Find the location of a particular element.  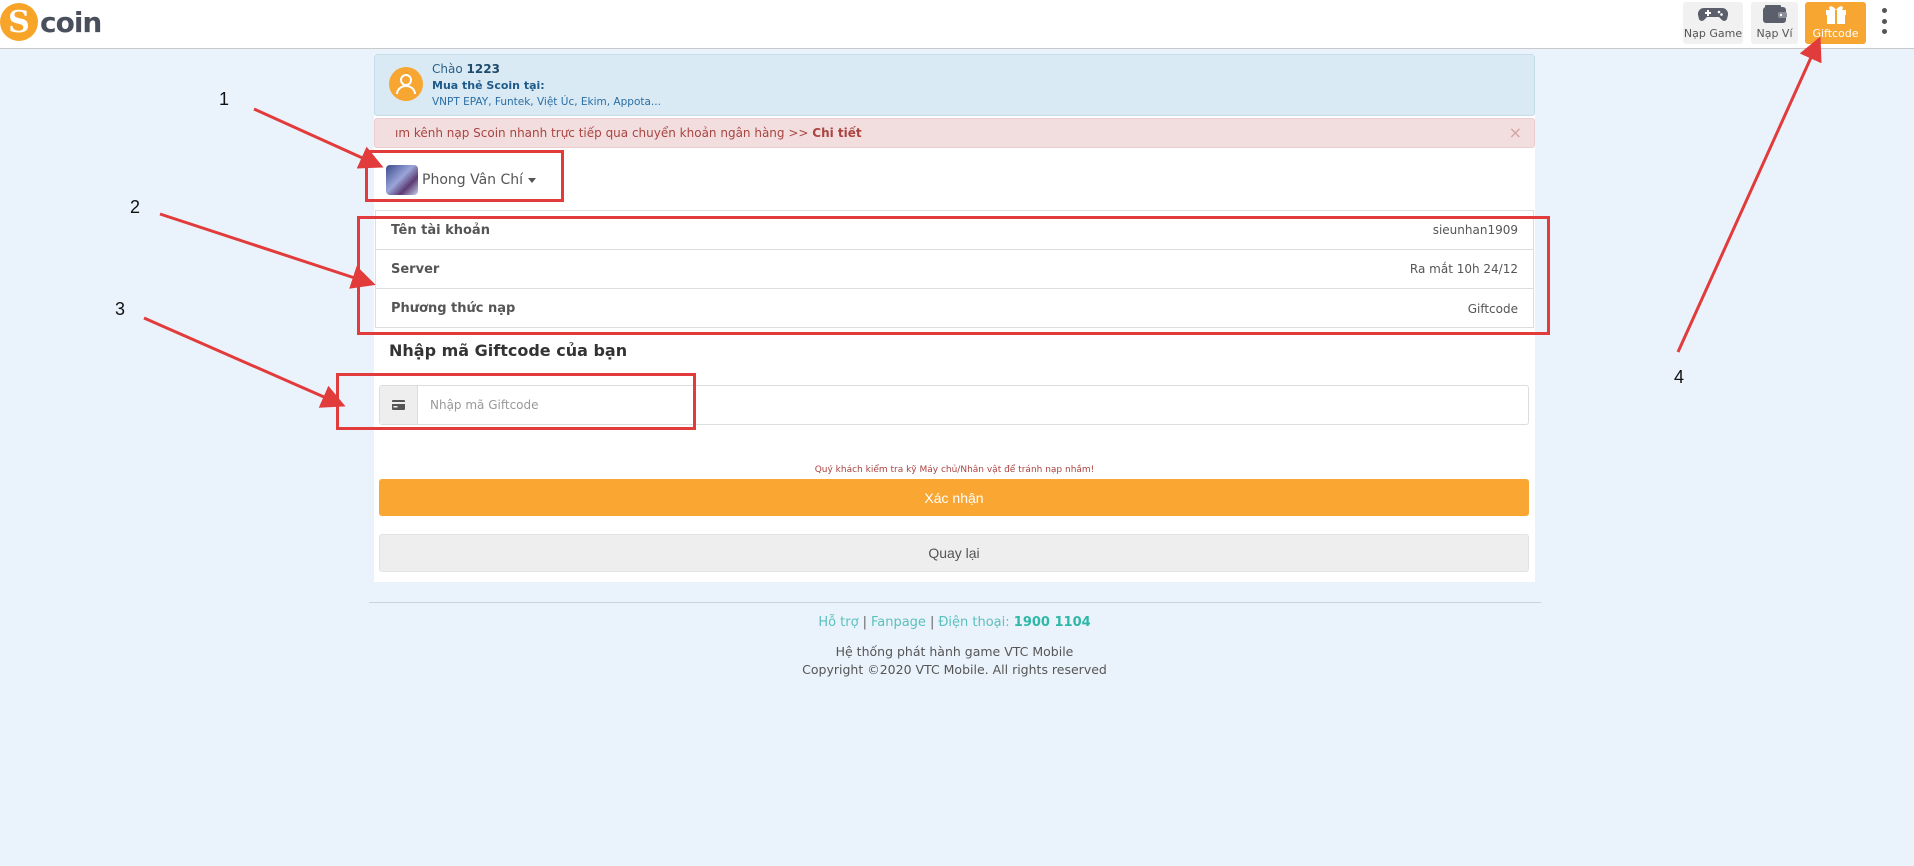

annotation-number-3: 3 is located at coordinates (120, 309).